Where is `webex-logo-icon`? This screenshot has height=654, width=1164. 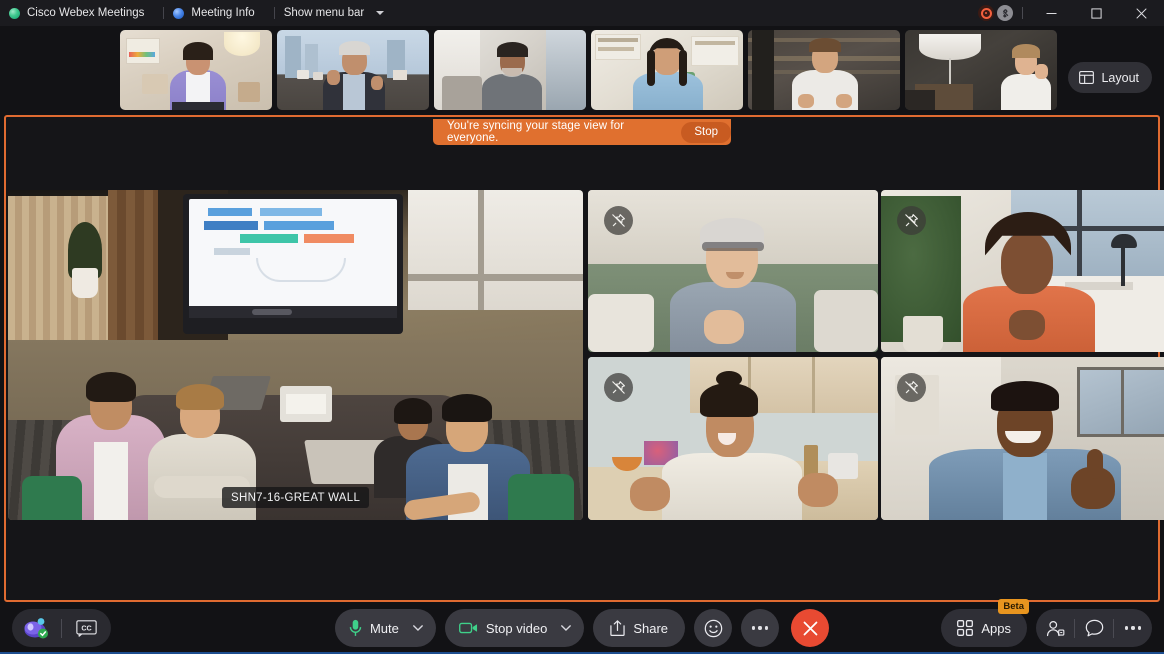 webex-logo-icon is located at coordinates (14, 13).